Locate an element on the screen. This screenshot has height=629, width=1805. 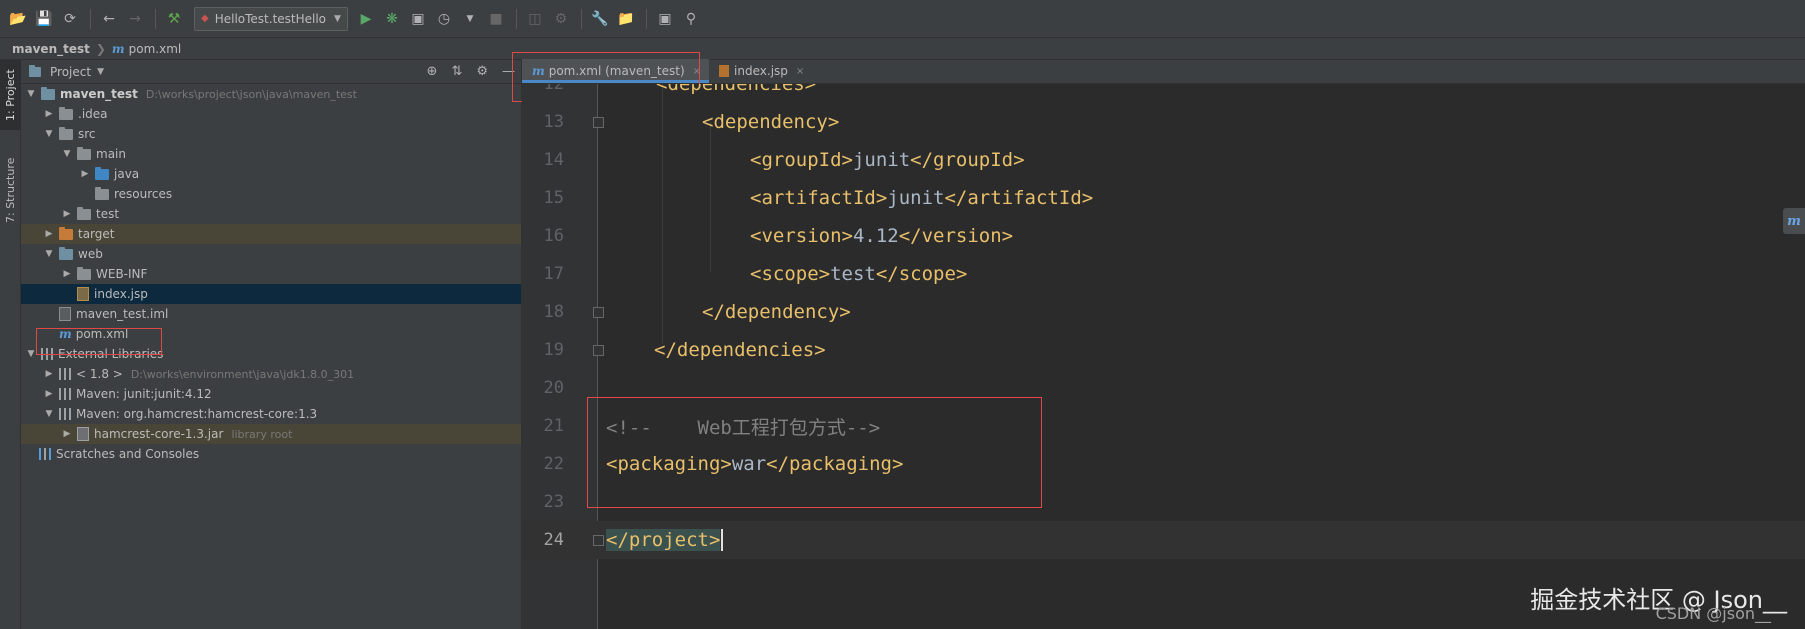
run-icon: ▶ is located at coordinates (366, 19).